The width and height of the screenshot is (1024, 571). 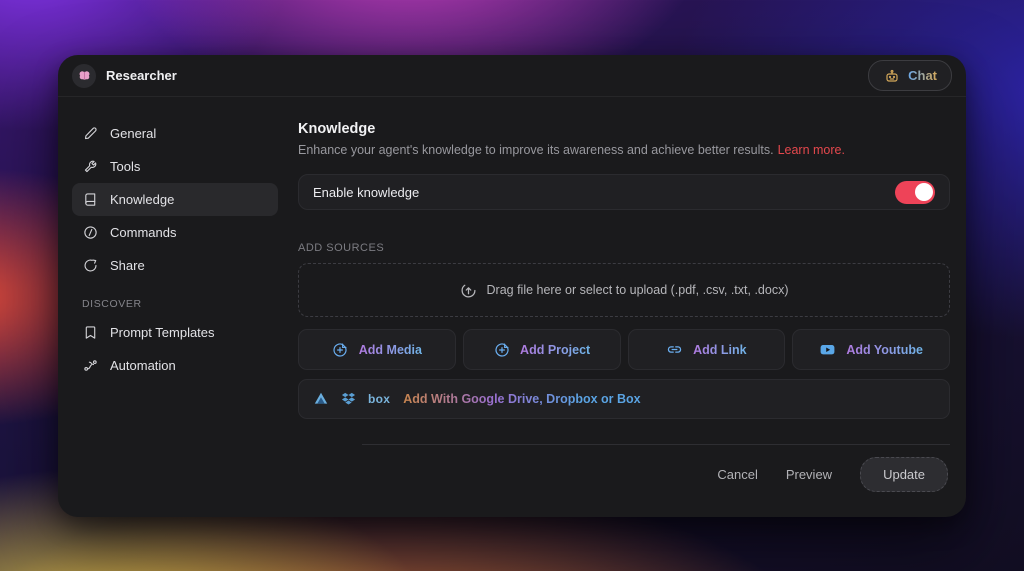 What do you see at coordinates (175, 166) in the screenshot?
I see `sidebar-item-tools: Tools` at bounding box center [175, 166].